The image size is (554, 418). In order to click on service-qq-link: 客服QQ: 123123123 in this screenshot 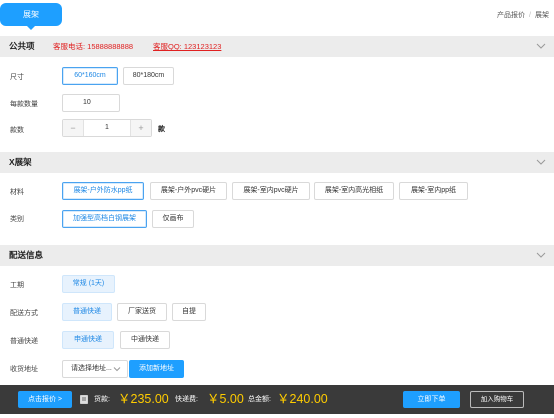, I will do `click(187, 46)`.